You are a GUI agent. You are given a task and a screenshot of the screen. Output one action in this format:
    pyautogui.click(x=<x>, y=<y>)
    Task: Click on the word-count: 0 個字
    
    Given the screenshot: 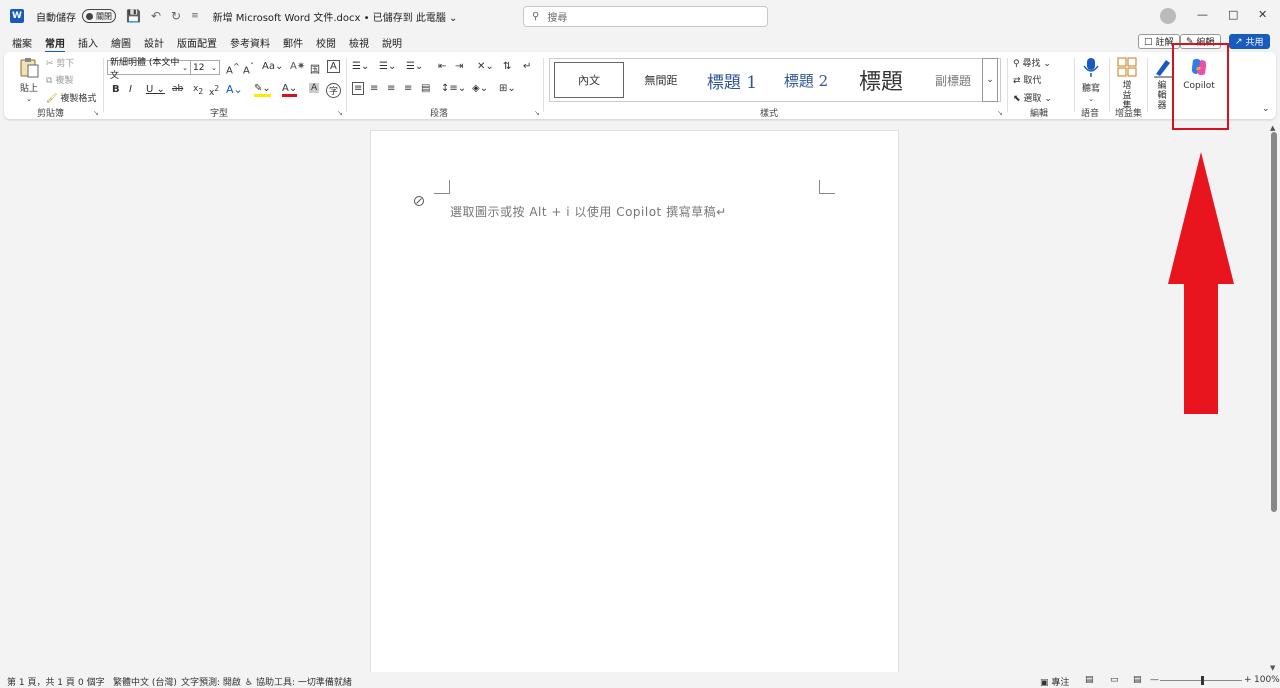 What is the action you would take?
    pyautogui.click(x=91, y=681)
    